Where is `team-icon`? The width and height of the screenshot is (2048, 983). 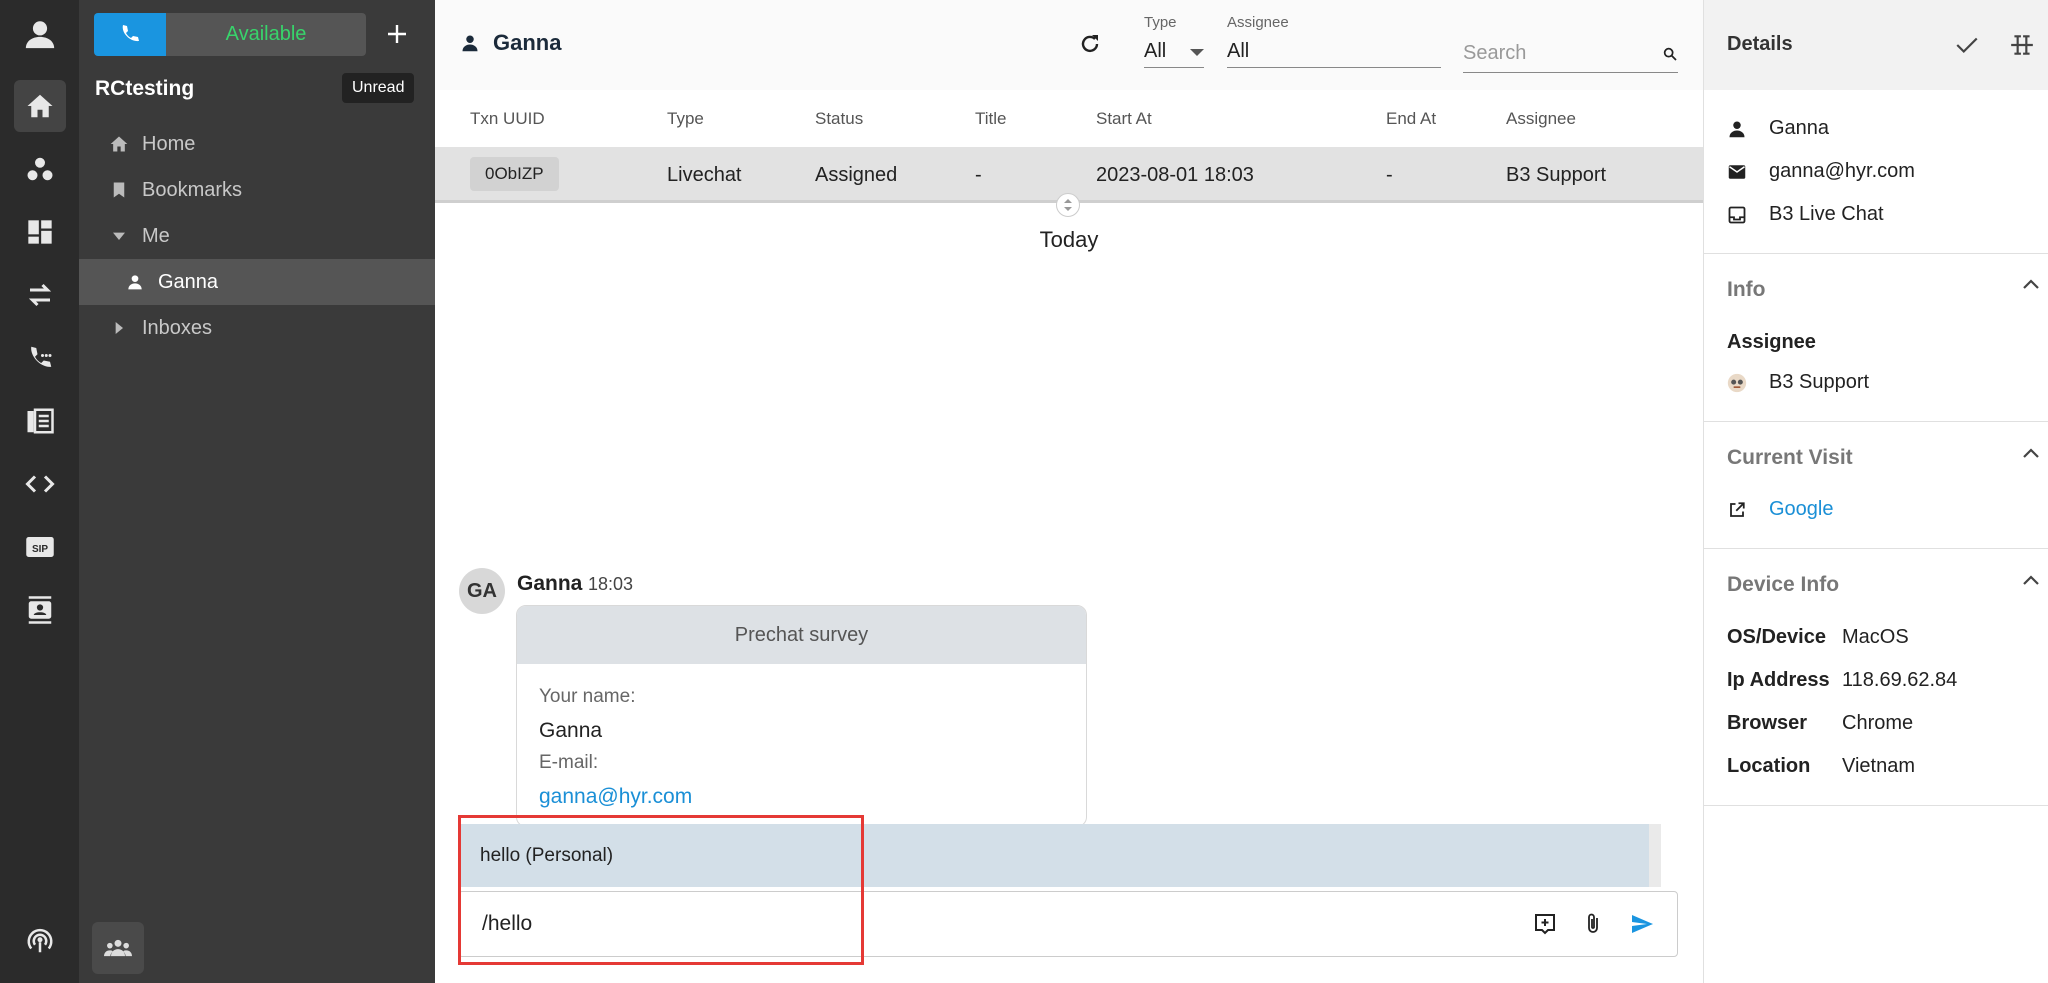
team-icon is located at coordinates (40, 169).